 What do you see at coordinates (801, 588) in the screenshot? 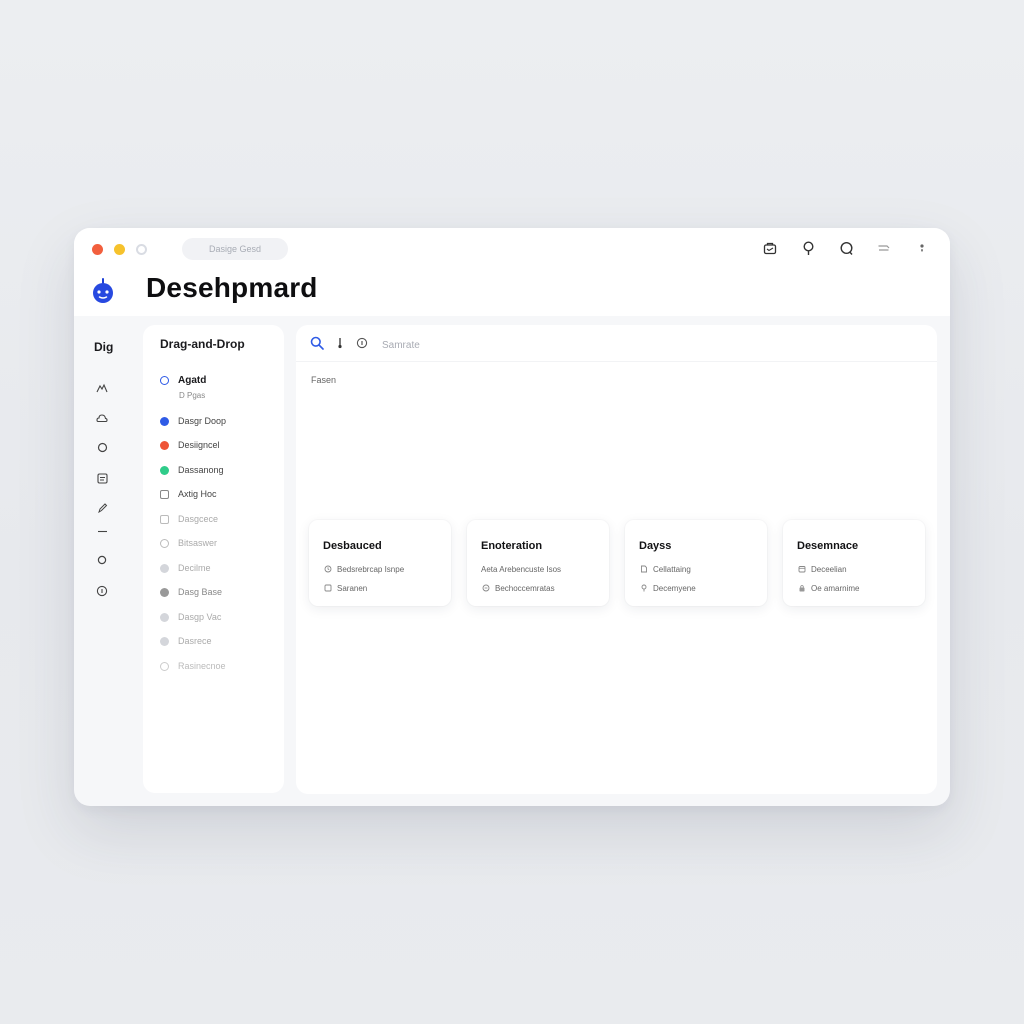
I see `lock-icon` at bounding box center [801, 588].